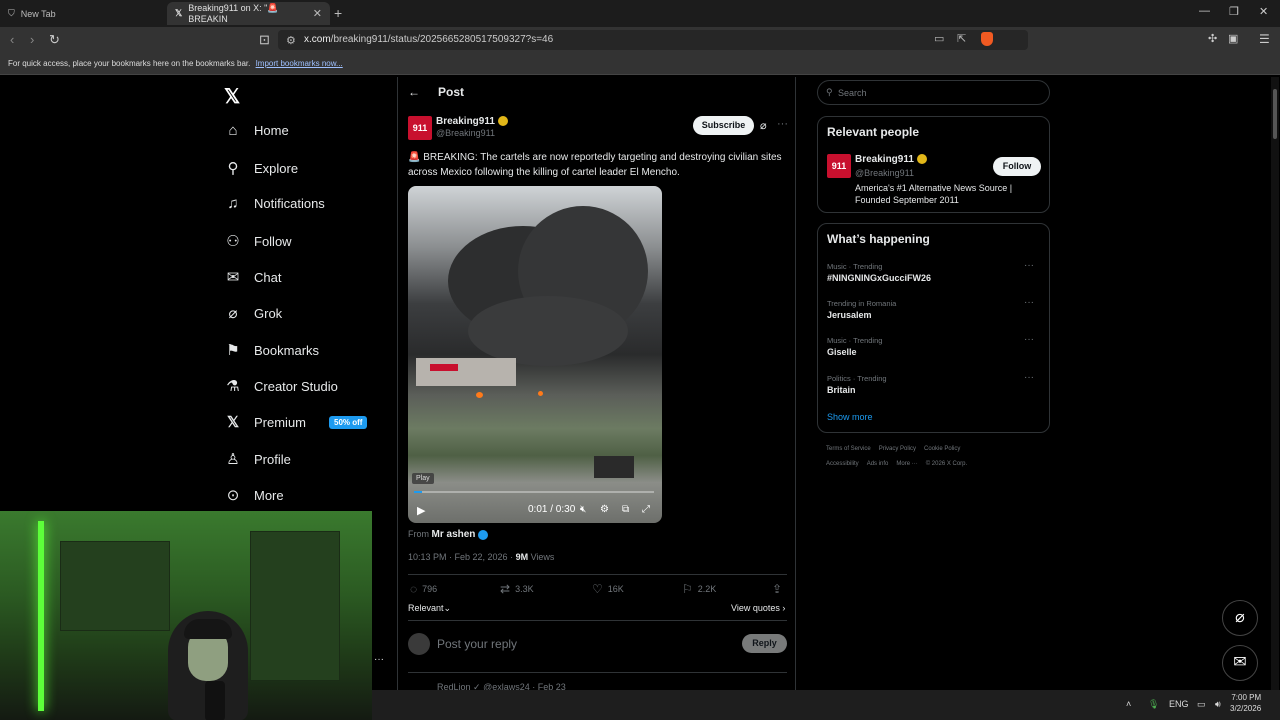 This screenshot has width=1280, height=720. What do you see at coordinates (233, 203) in the screenshot?
I see `bell-icon: ♫` at bounding box center [233, 203].